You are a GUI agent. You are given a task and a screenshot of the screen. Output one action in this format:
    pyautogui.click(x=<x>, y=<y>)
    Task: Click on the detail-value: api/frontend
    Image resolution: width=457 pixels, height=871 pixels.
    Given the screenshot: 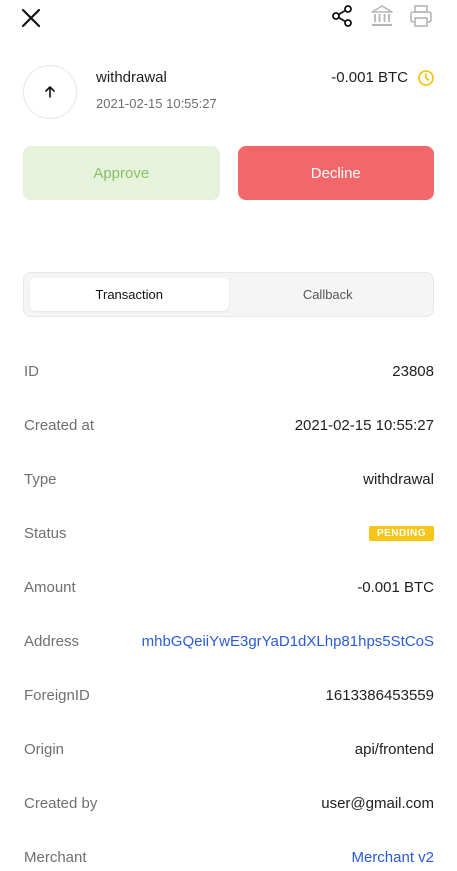 What is the action you would take?
    pyautogui.click(x=394, y=749)
    